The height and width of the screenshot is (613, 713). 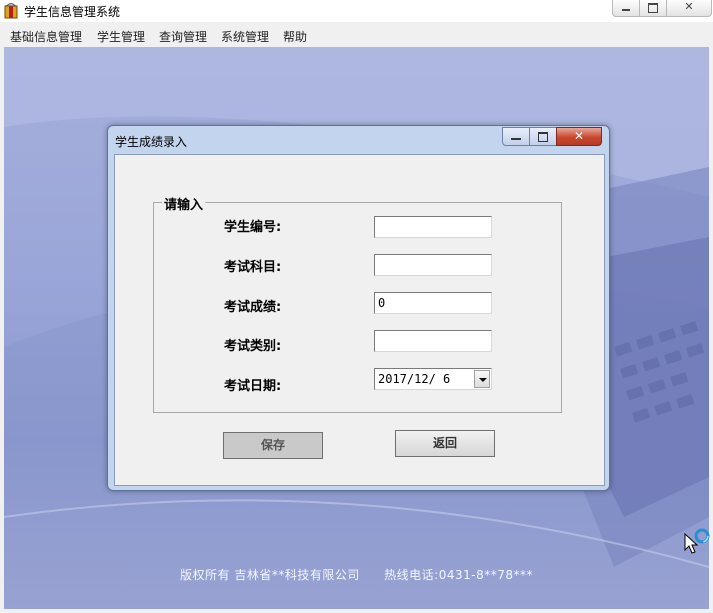 I want to click on dialog-title: 学生成绩录入, so click(x=151, y=142).